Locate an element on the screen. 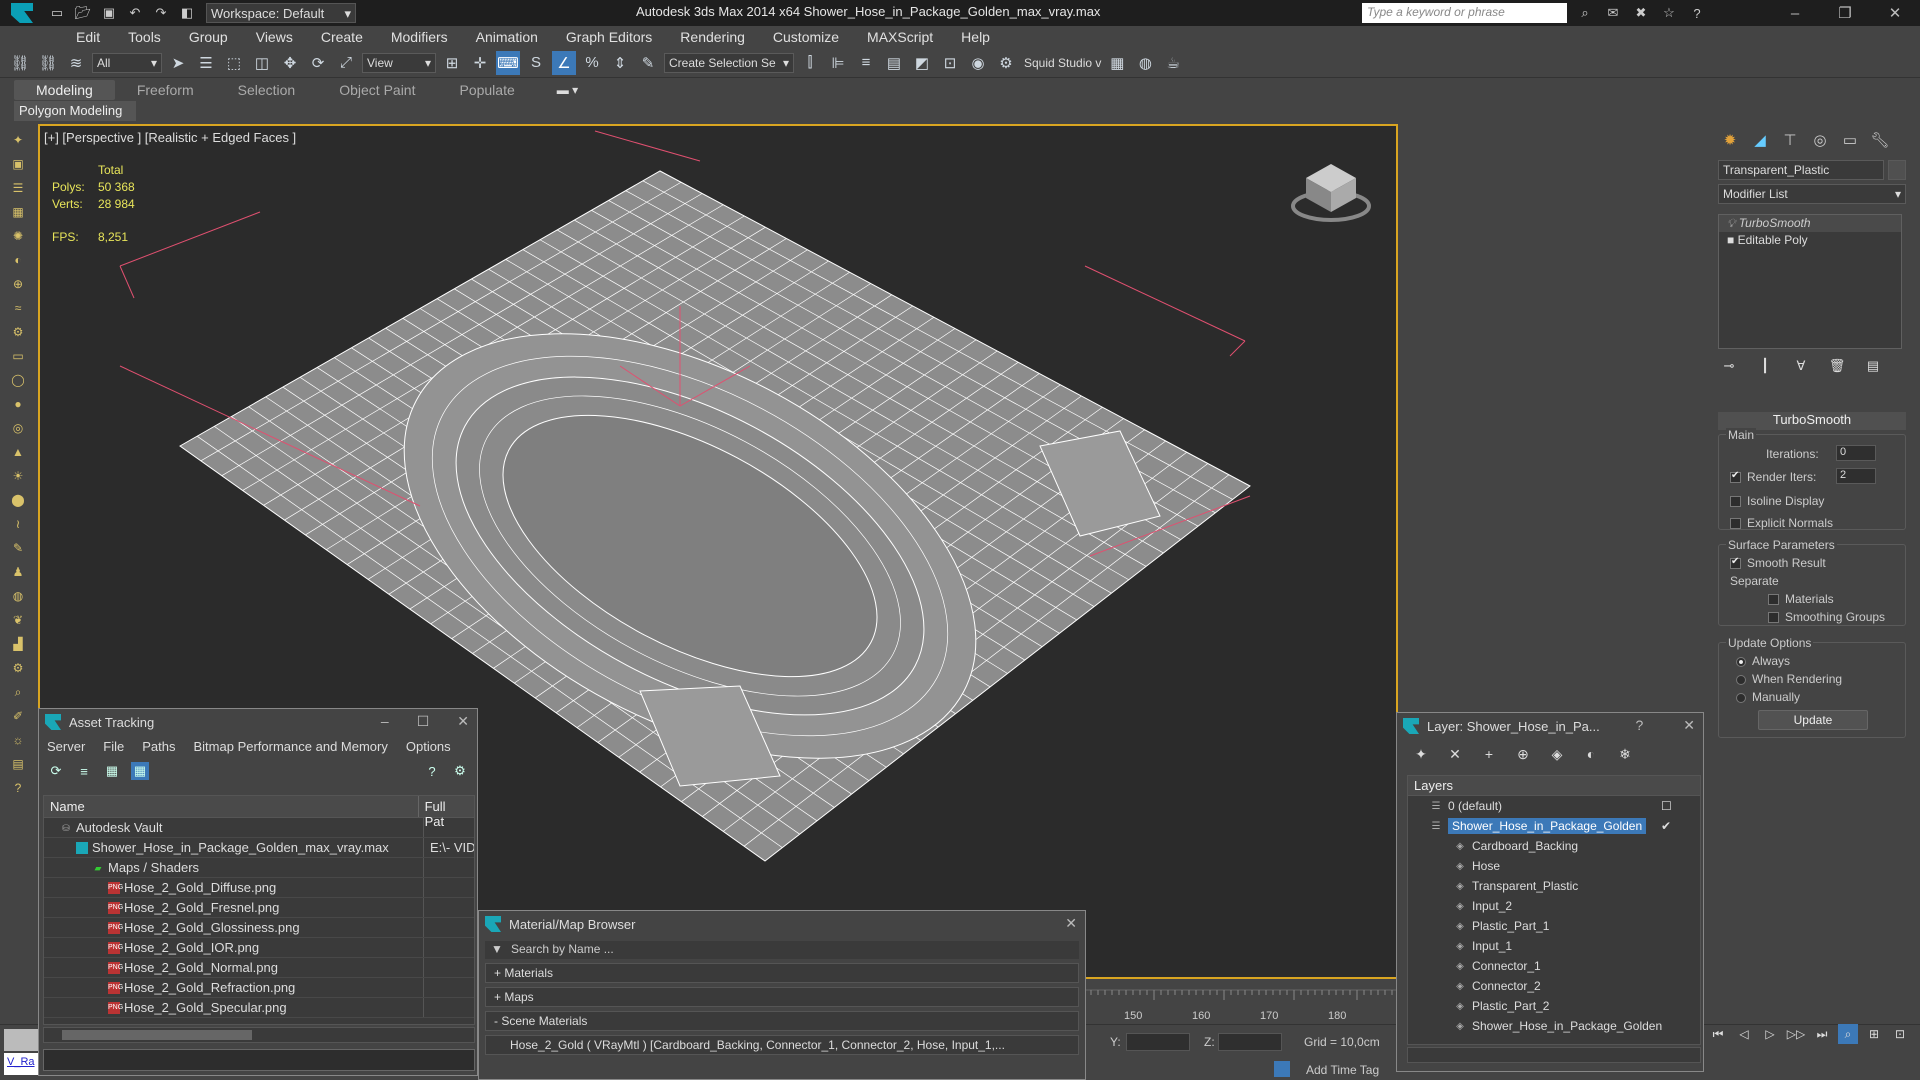  hair-icon: ≀ is located at coordinates (18, 524).